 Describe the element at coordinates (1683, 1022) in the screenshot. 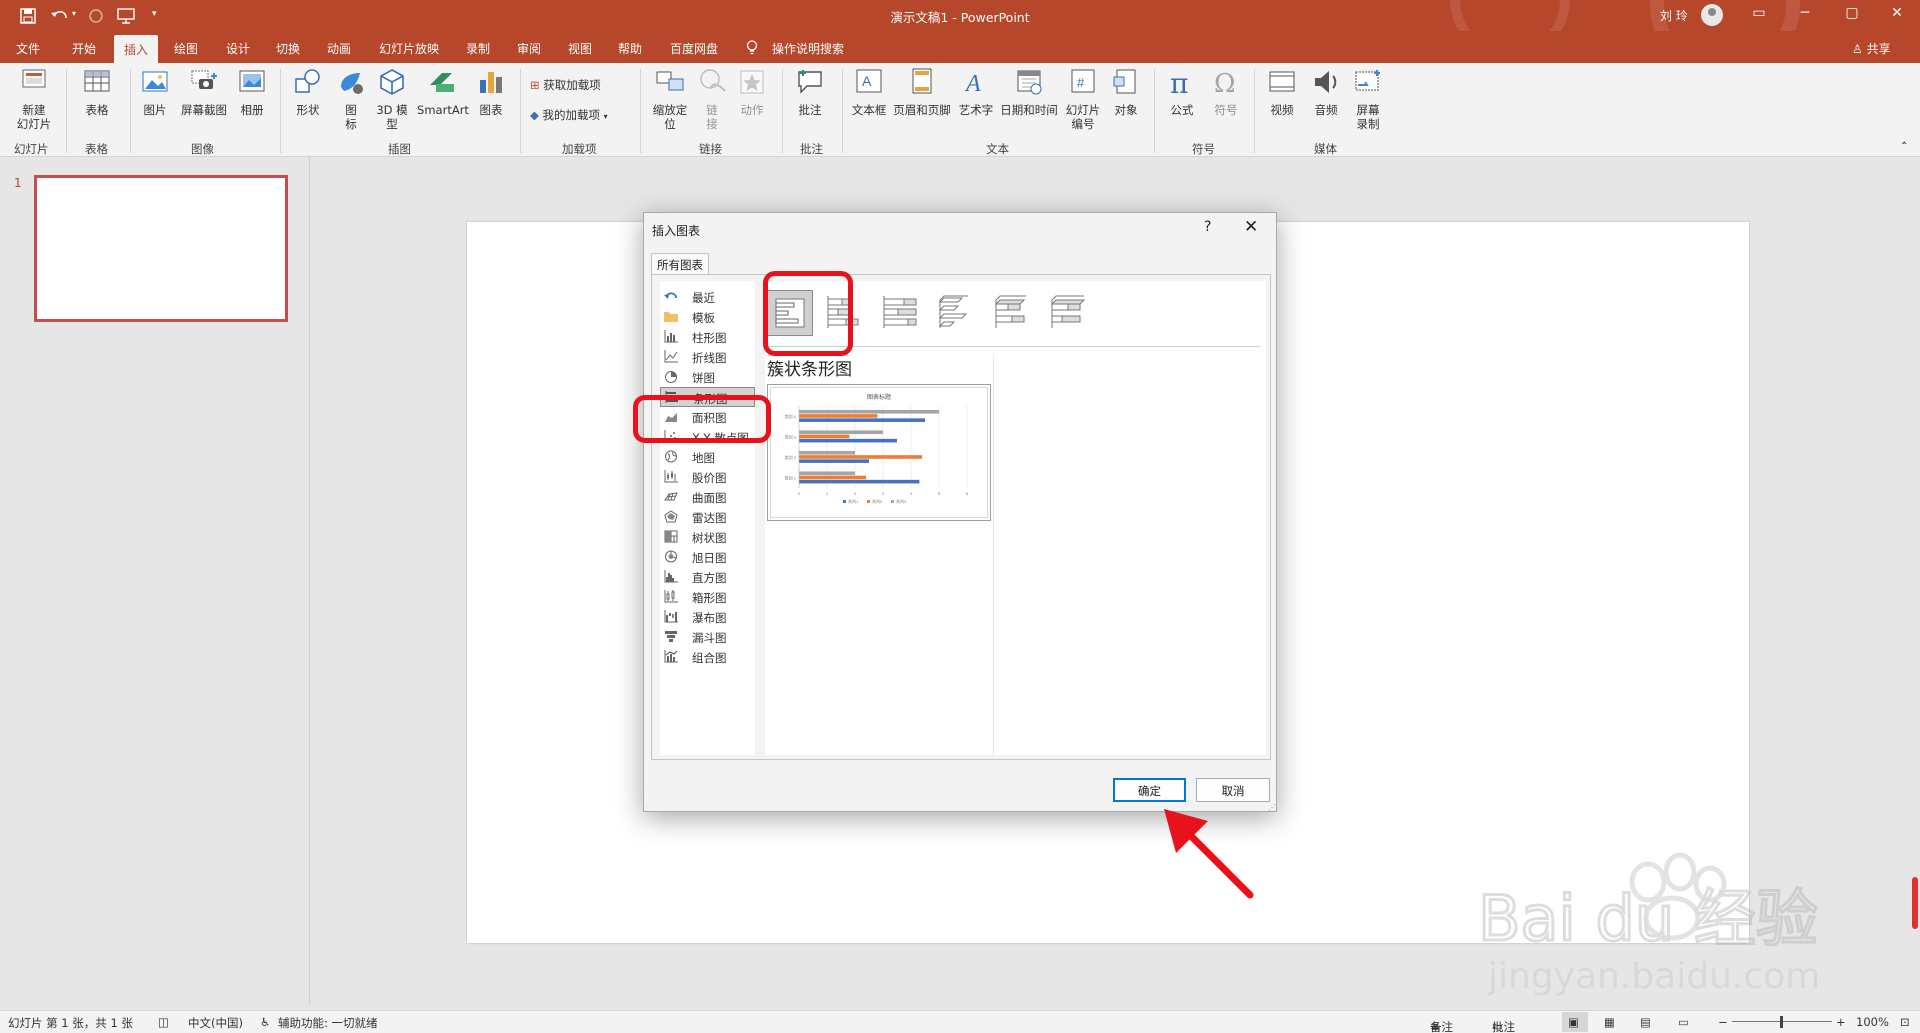

I see `slideshow-view-icon: ▭` at that location.